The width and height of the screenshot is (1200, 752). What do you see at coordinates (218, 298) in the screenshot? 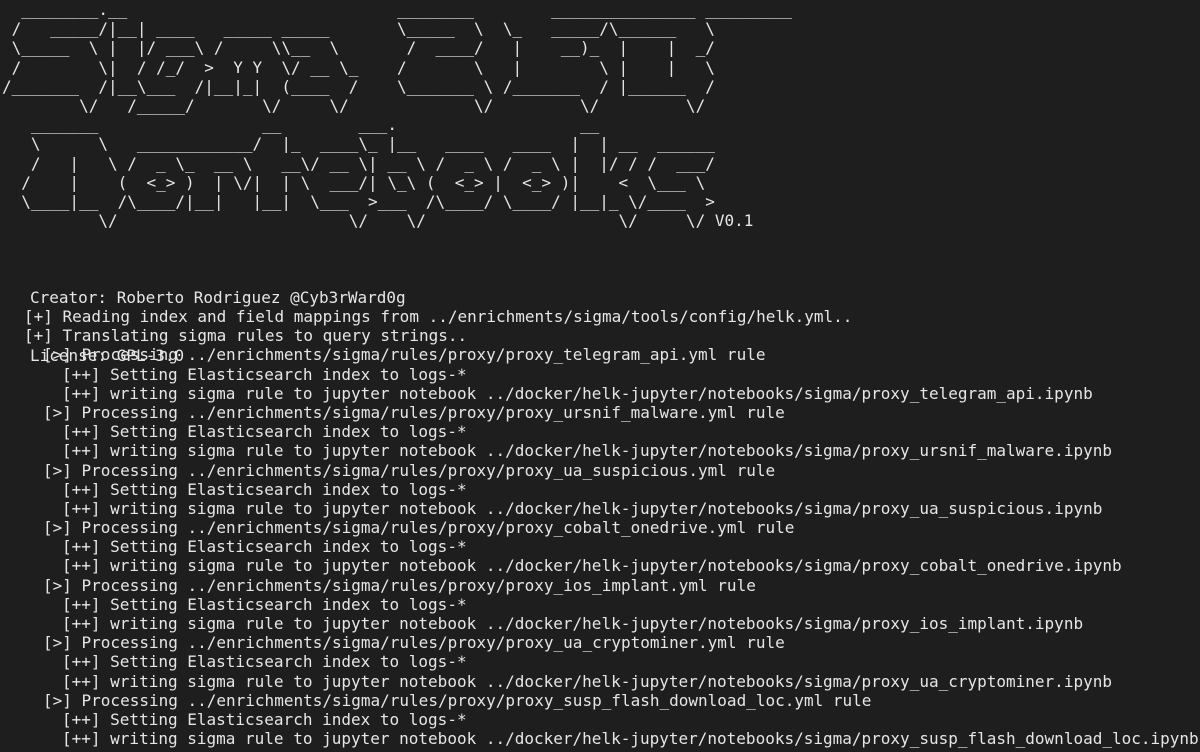
I see `creator-line: Creator: Roberto Rodriguez @Cyb3rWard0g` at bounding box center [218, 298].